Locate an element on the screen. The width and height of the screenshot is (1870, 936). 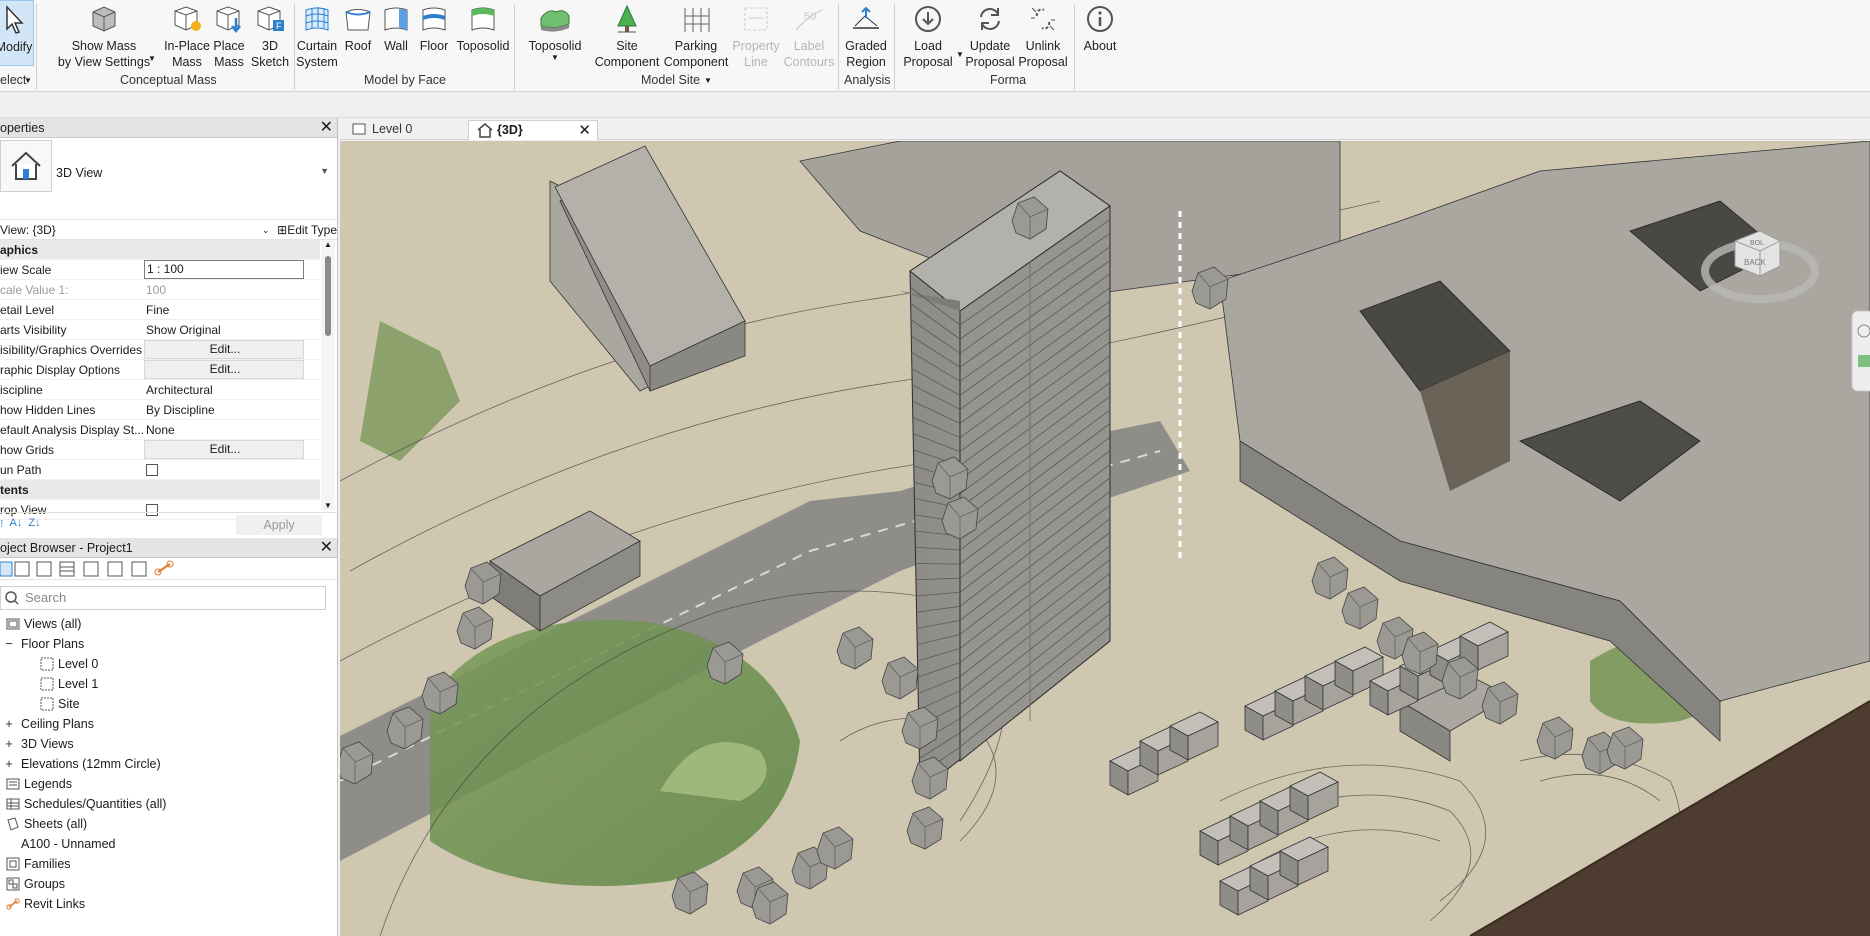
separator is located at coordinates (1074, 47).